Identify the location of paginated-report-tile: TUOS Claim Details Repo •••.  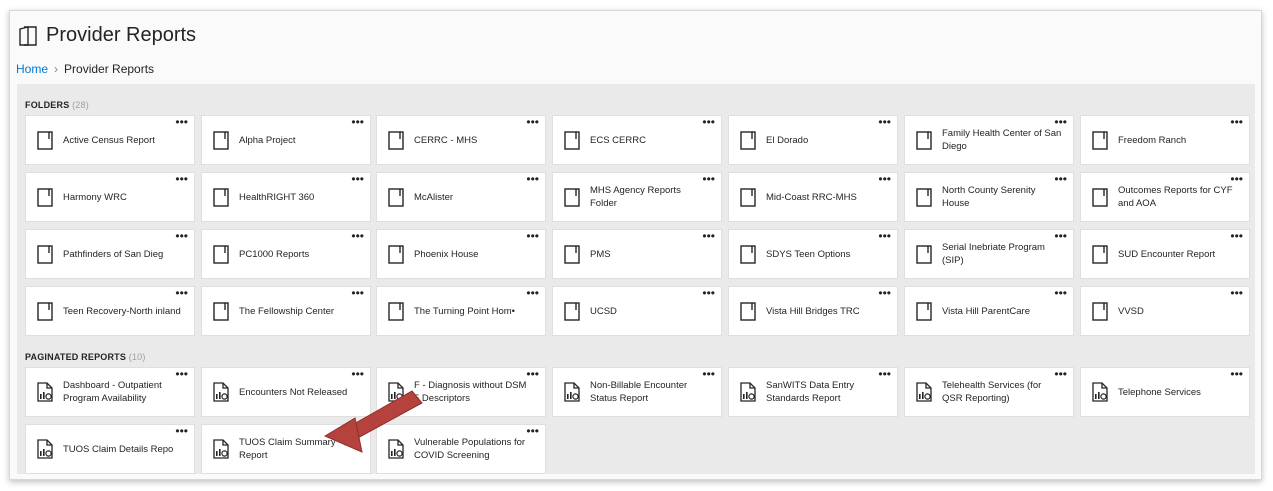
(110, 449).